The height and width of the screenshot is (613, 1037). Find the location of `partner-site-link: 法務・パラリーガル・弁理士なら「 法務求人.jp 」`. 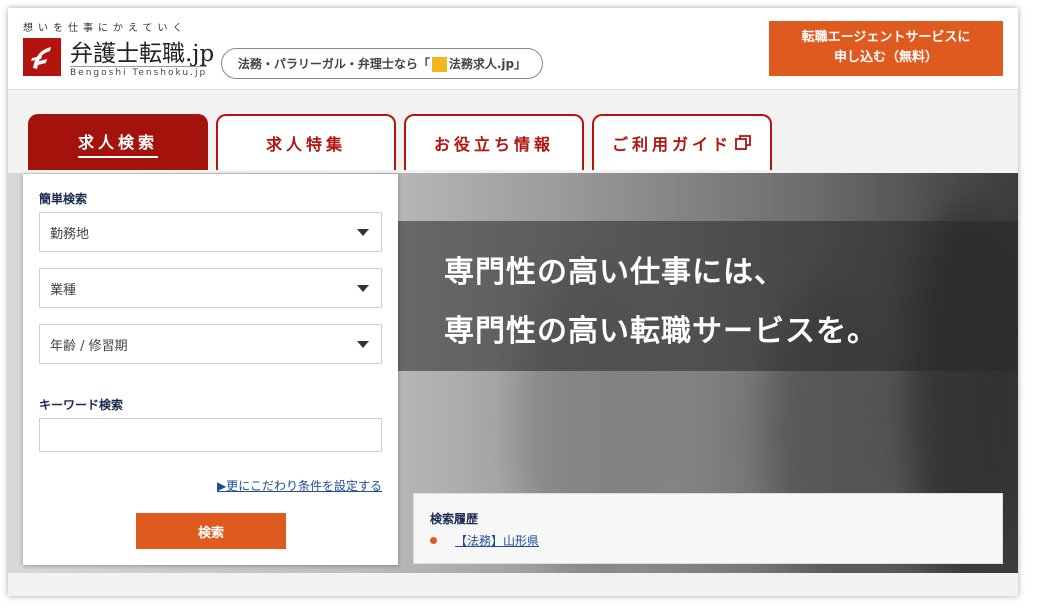

partner-site-link: 法務・パラリーガル・弁理士なら「 法務求人.jp 」 is located at coordinates (382, 63).